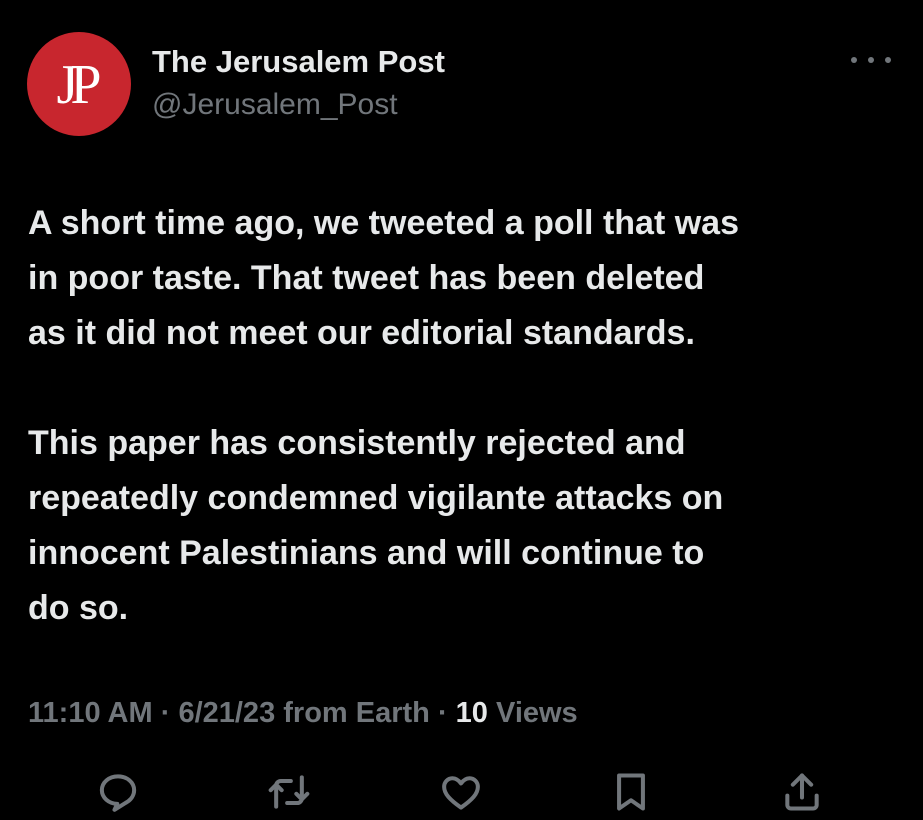 The width and height of the screenshot is (923, 820). I want to click on views-label: Views, so click(533, 713).